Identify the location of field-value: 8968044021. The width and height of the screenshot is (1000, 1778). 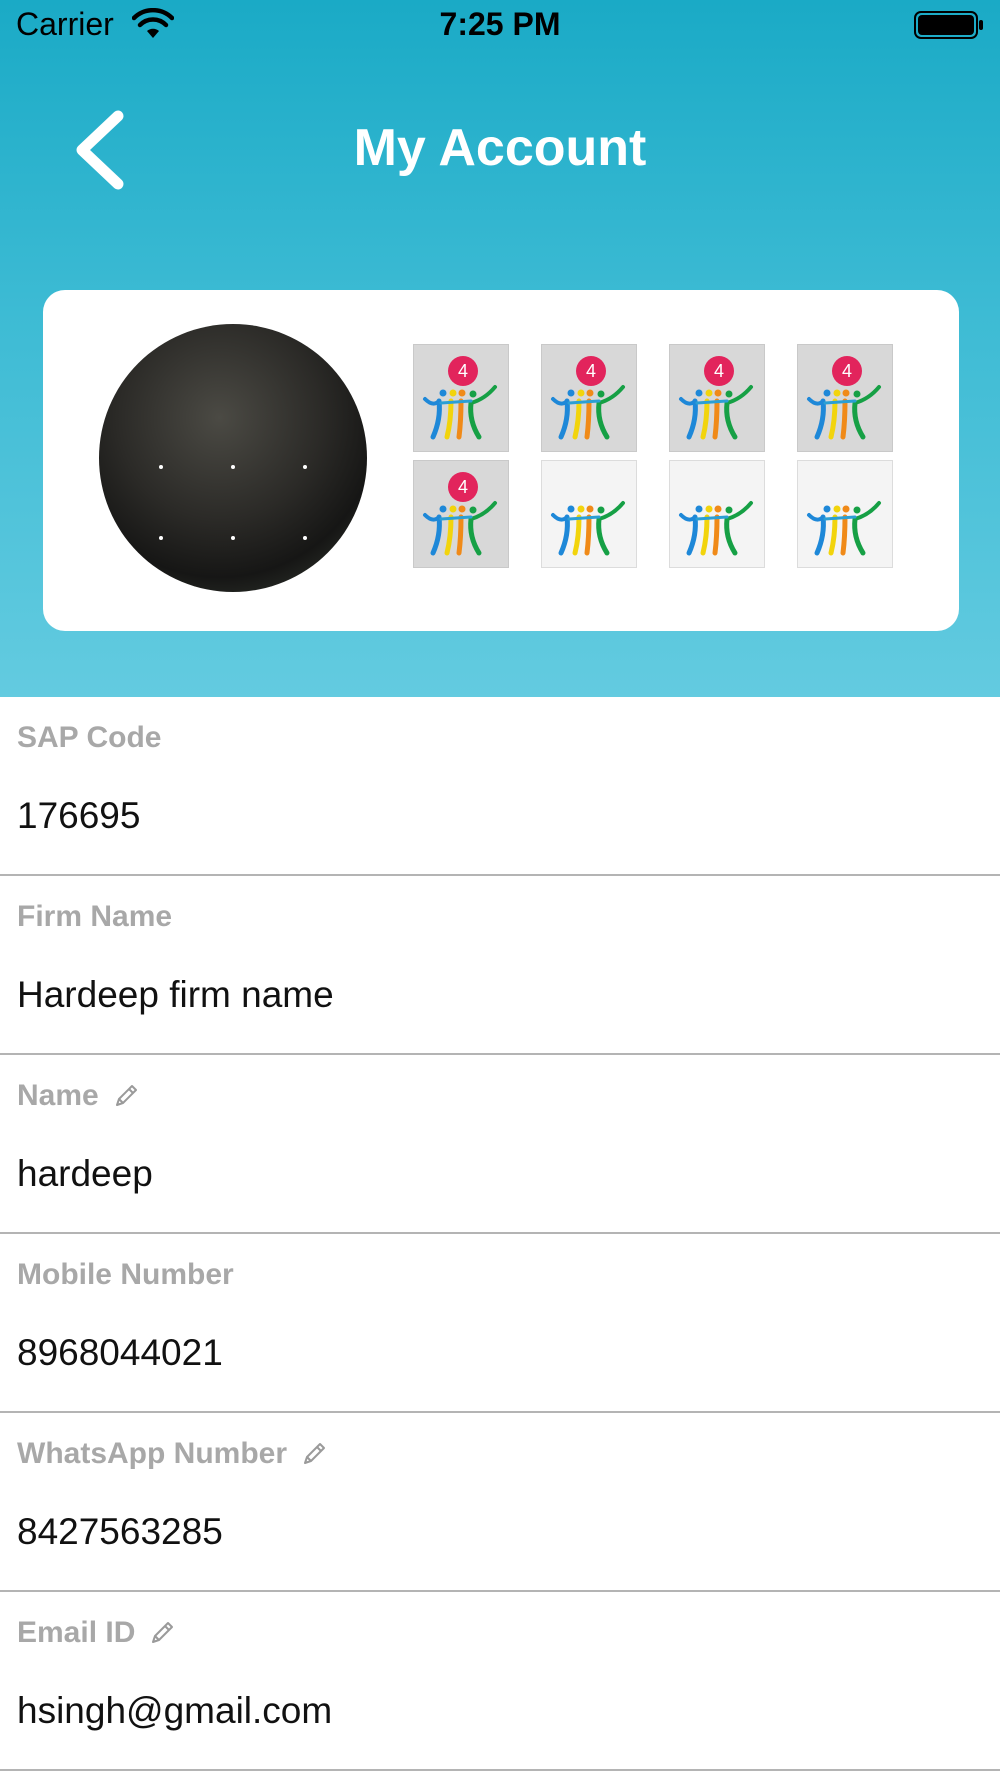
(120, 1352).